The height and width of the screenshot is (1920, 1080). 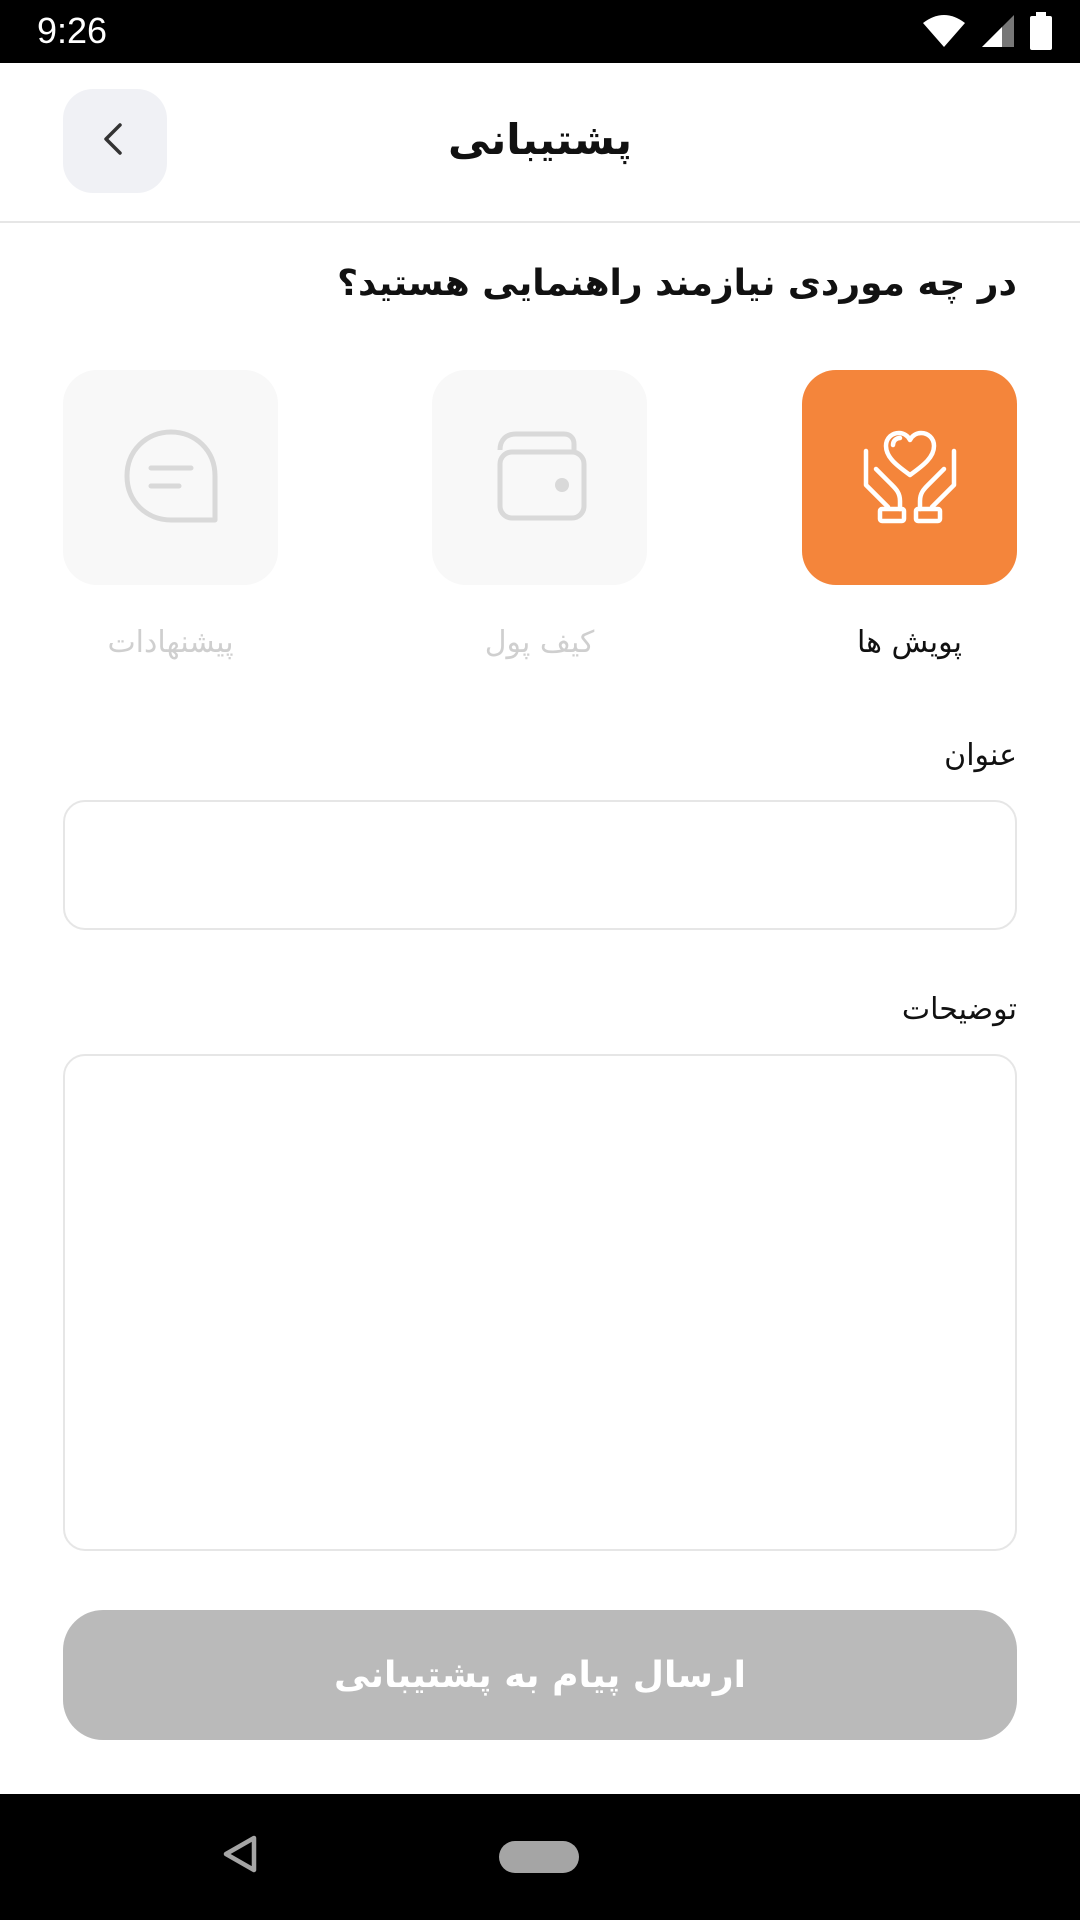 What do you see at coordinates (540, 1675) in the screenshot?
I see `submit-button: ارسال پیام به پشتیبانی` at bounding box center [540, 1675].